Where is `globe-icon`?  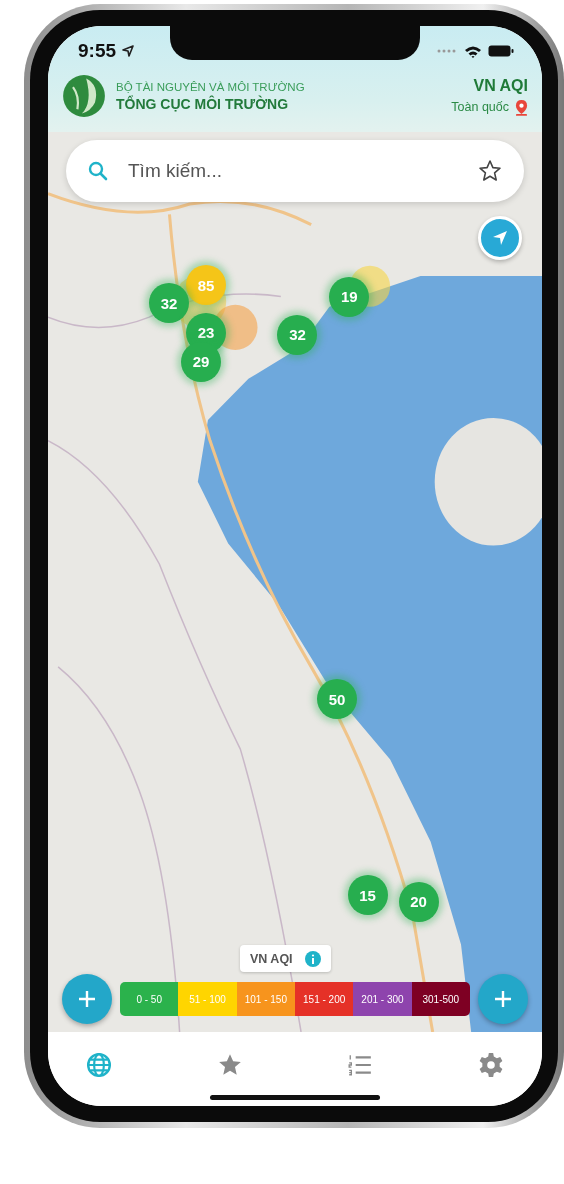
globe-icon is located at coordinates (99, 1065).